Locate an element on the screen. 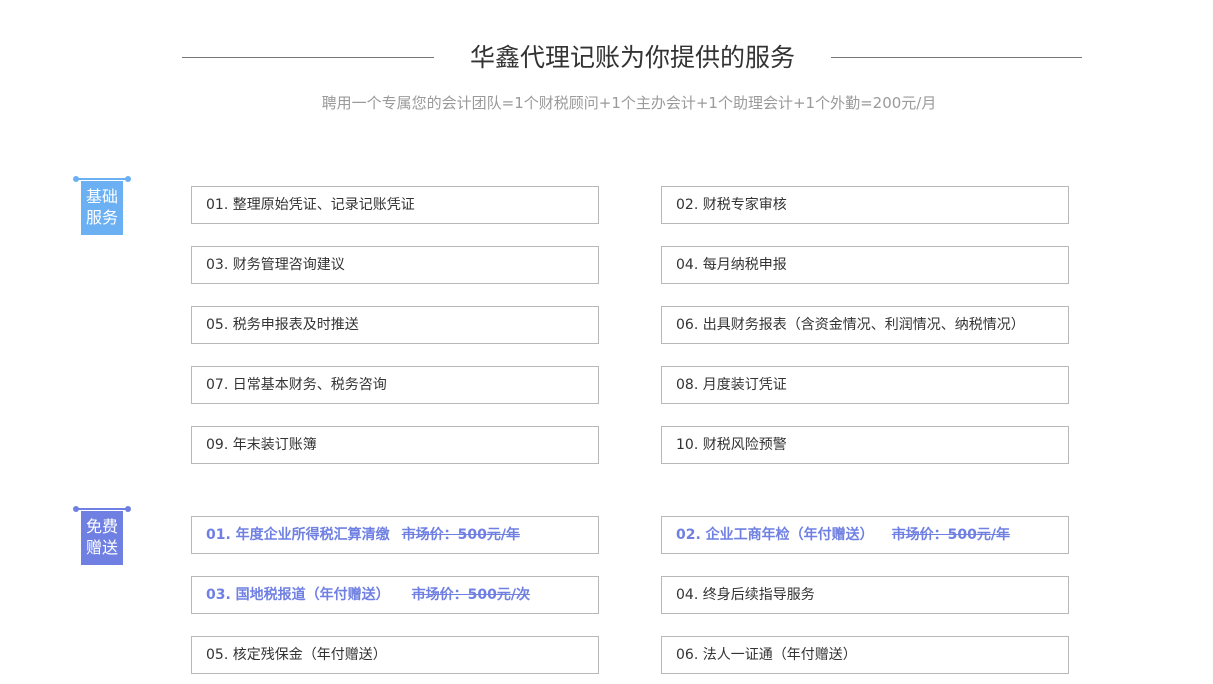 The width and height of the screenshot is (1213, 684). title-divider-right is located at coordinates (956, 57).